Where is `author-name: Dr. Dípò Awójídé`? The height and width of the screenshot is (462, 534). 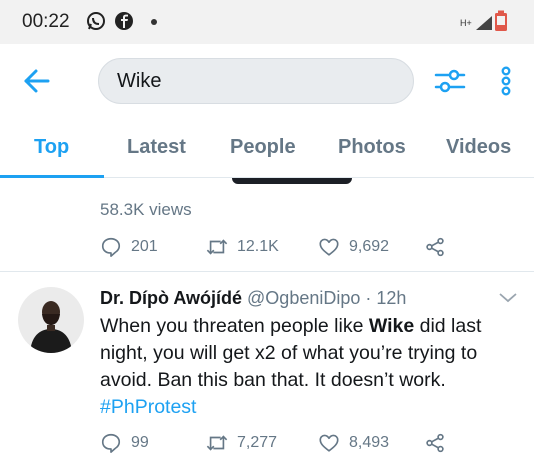 author-name: Dr. Dípò Awójídé is located at coordinates (171, 298).